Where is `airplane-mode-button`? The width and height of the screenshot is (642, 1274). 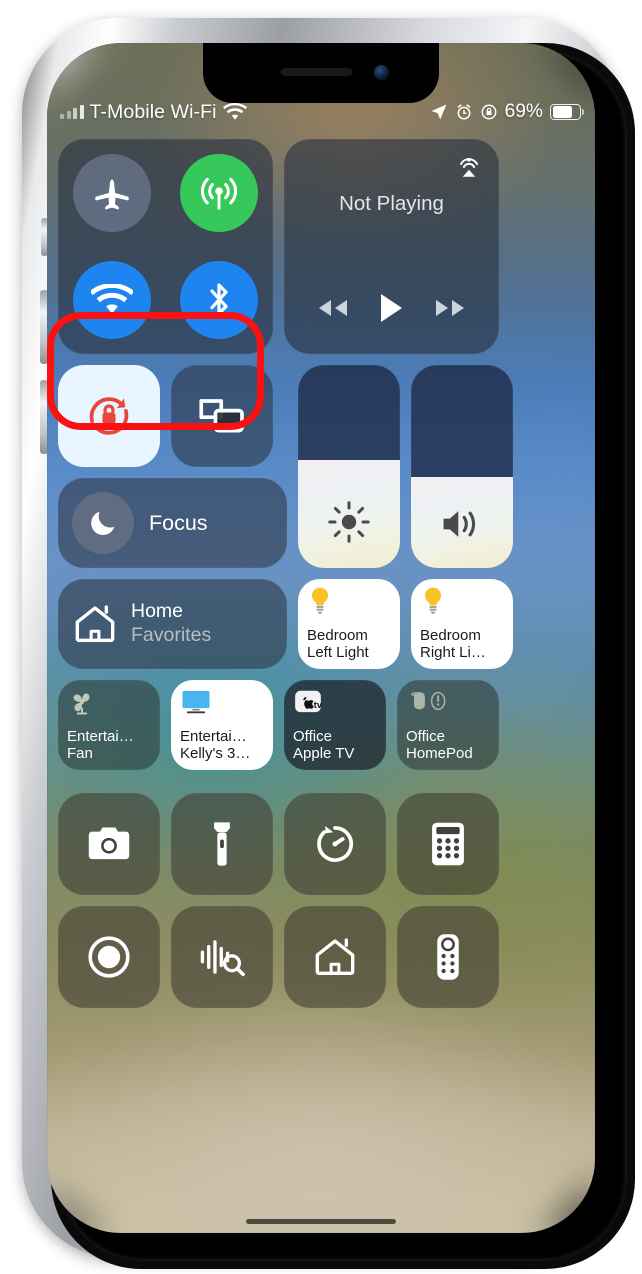 airplane-mode-button is located at coordinates (111, 192).